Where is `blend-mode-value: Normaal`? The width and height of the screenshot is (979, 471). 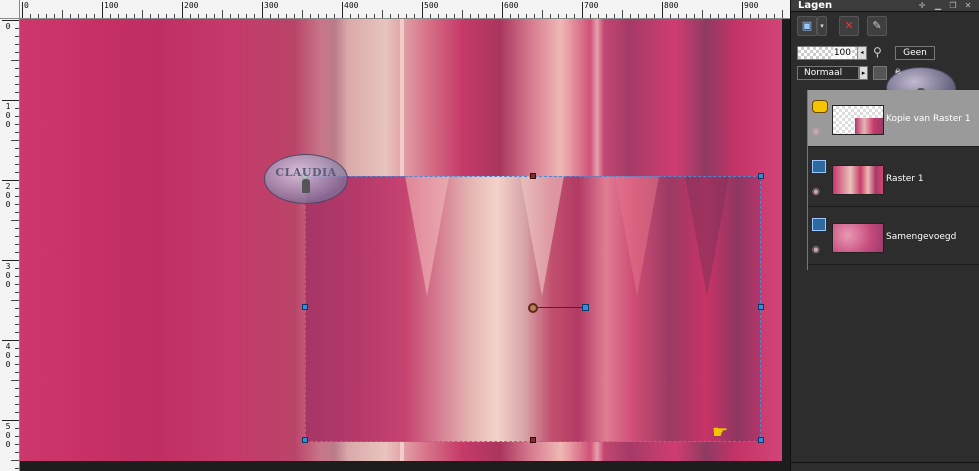
blend-mode-value: Normaal is located at coordinates (823, 73).